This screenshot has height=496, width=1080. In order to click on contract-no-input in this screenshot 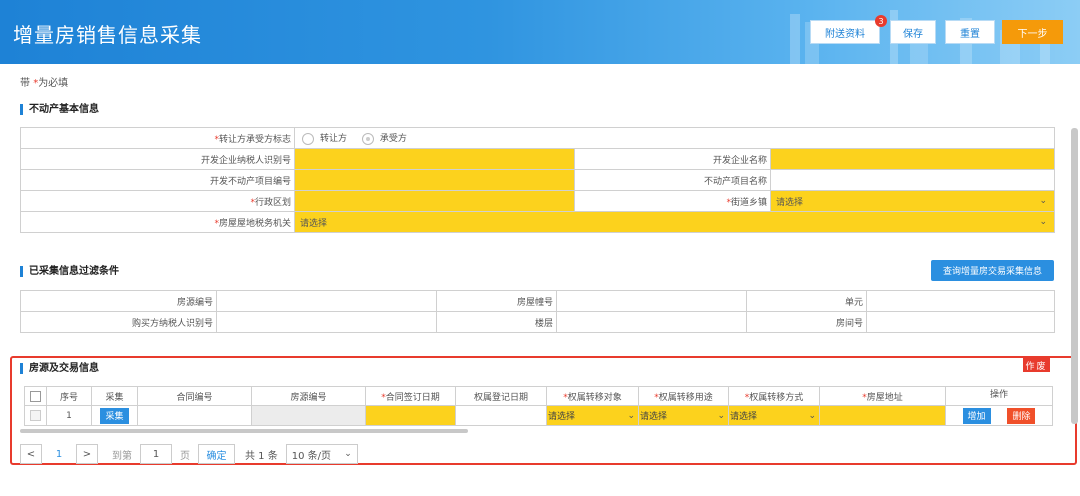, I will do `click(194, 415)`.